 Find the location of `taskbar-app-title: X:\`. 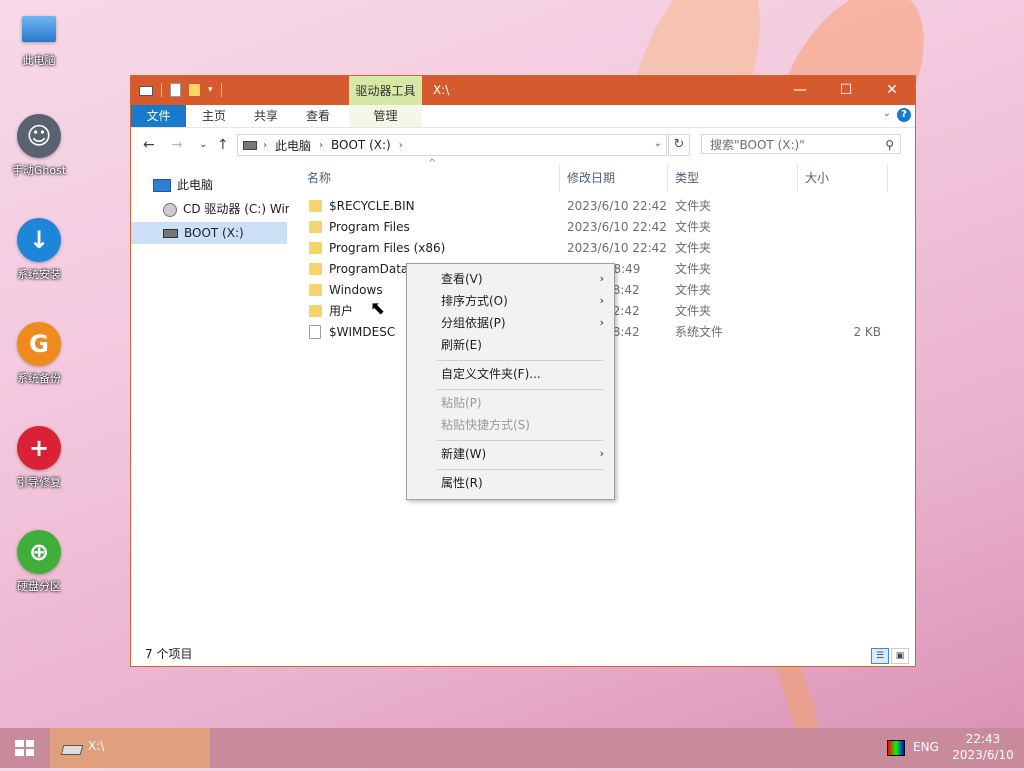

taskbar-app-title: X:\ is located at coordinates (96, 746).